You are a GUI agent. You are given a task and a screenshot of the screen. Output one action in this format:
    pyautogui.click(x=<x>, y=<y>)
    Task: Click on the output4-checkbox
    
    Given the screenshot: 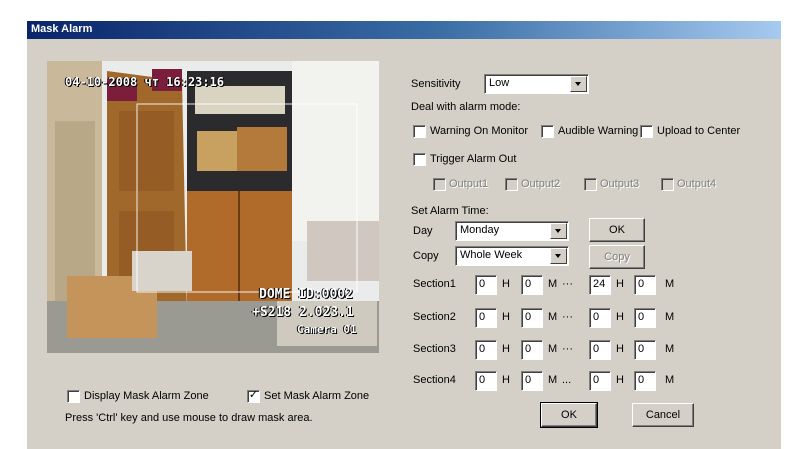 What is the action you would take?
    pyautogui.click(x=667, y=184)
    